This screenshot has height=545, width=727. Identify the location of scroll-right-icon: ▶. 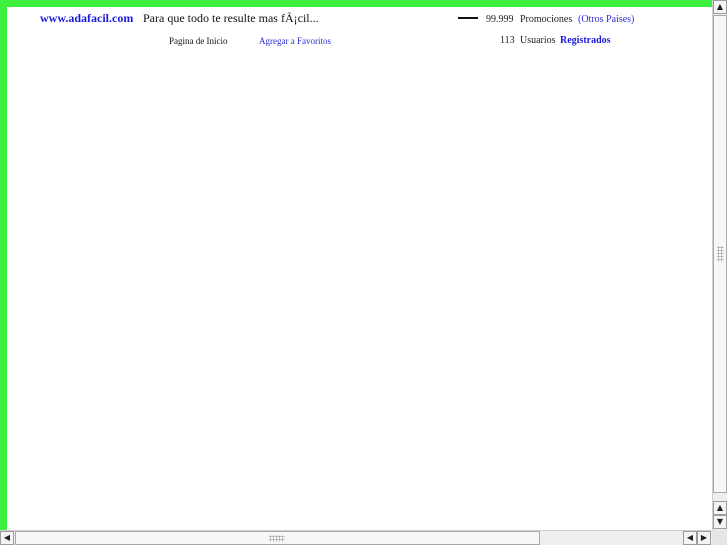
(704, 538).